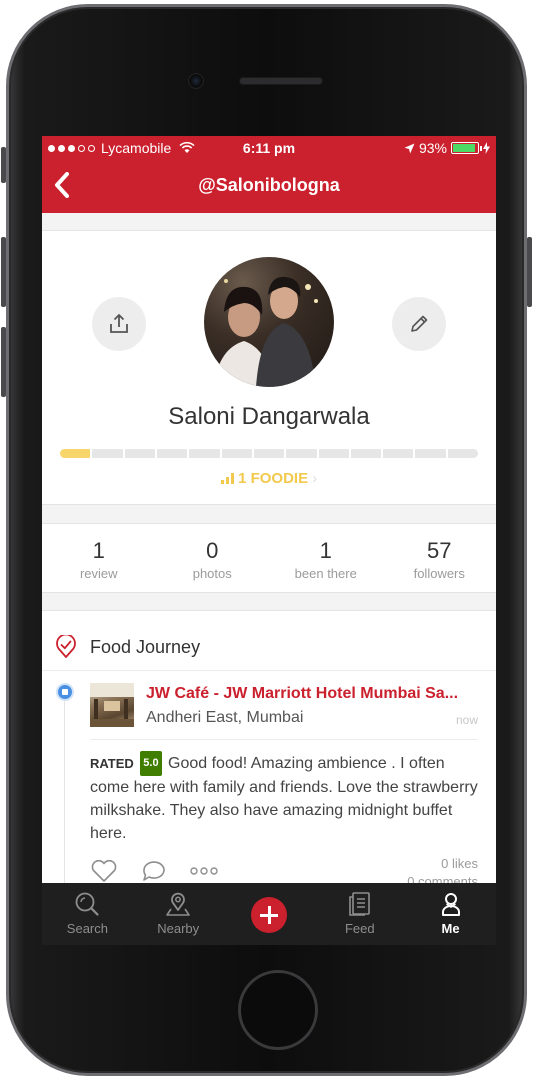  Describe the element at coordinates (315, 478) in the screenshot. I see `chevron-right-icon: ›` at that location.